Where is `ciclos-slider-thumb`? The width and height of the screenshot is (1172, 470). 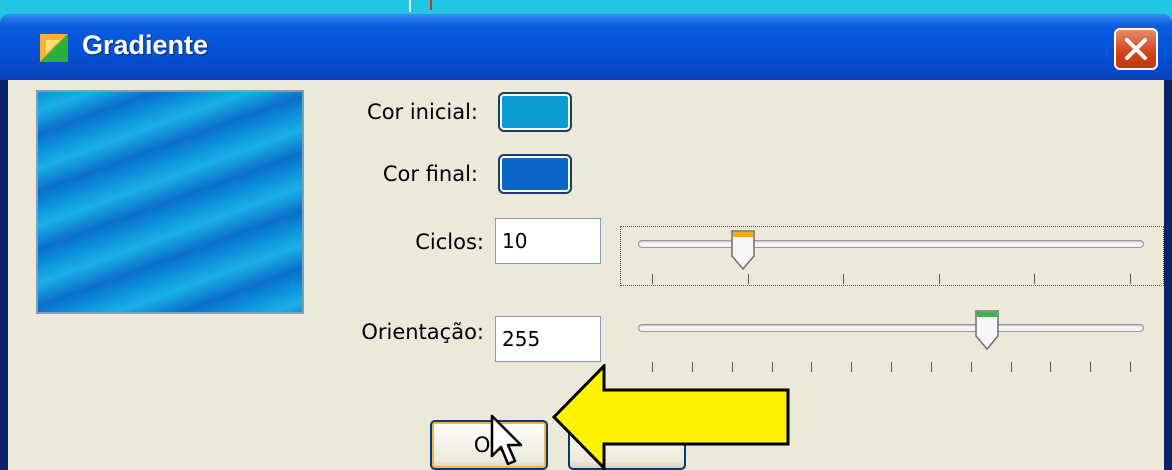
ciclos-slider-thumb is located at coordinates (743, 250).